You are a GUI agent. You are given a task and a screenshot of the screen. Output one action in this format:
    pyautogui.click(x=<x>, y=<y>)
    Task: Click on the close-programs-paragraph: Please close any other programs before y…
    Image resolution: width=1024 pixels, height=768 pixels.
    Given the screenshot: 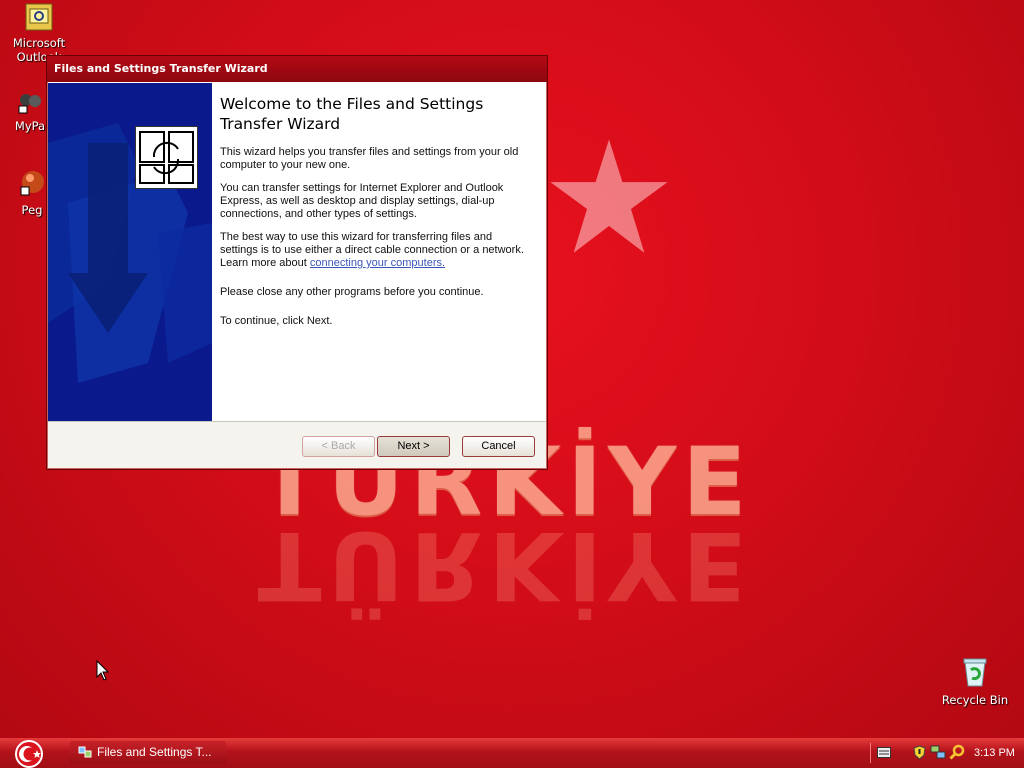 What is the action you would take?
    pyautogui.click(x=352, y=292)
    